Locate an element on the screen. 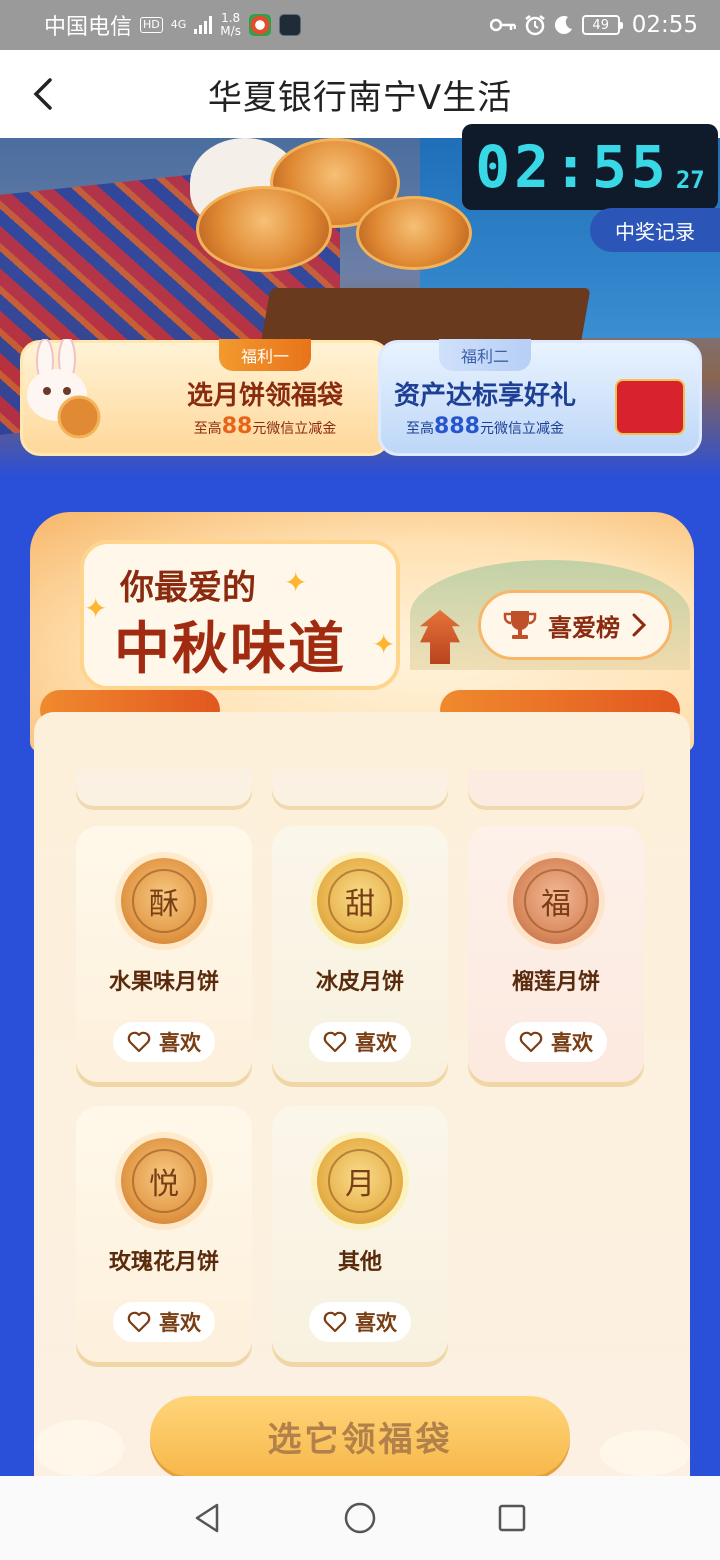 The image size is (720, 1560). coin-glyph: 甜 is located at coordinates (360, 901).